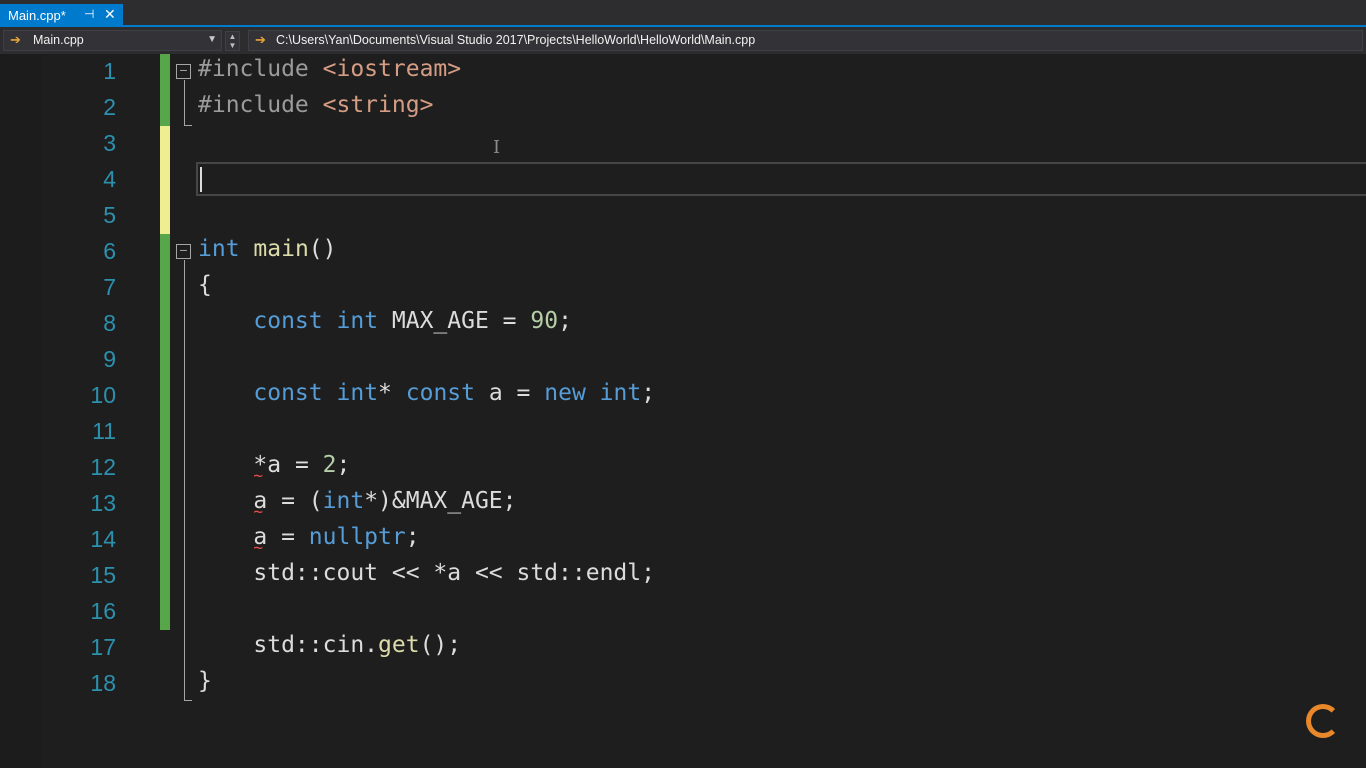  I want to click on channel-logo-icon, so click(1323, 721).